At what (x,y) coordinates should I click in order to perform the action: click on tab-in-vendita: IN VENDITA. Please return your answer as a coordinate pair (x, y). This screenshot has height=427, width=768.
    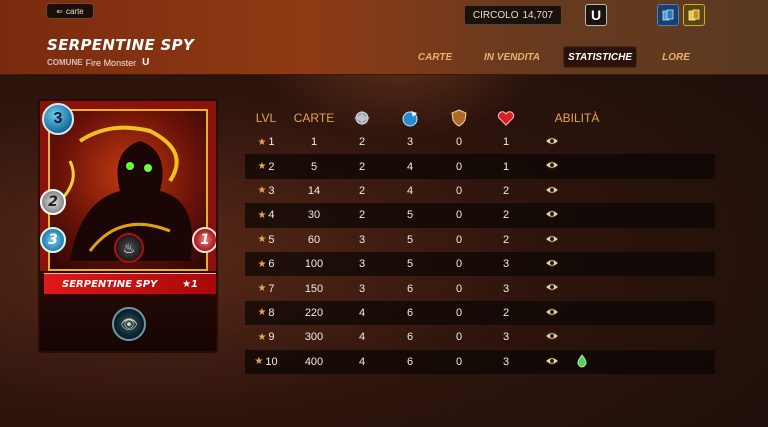
    Looking at the image, I should click on (512, 57).